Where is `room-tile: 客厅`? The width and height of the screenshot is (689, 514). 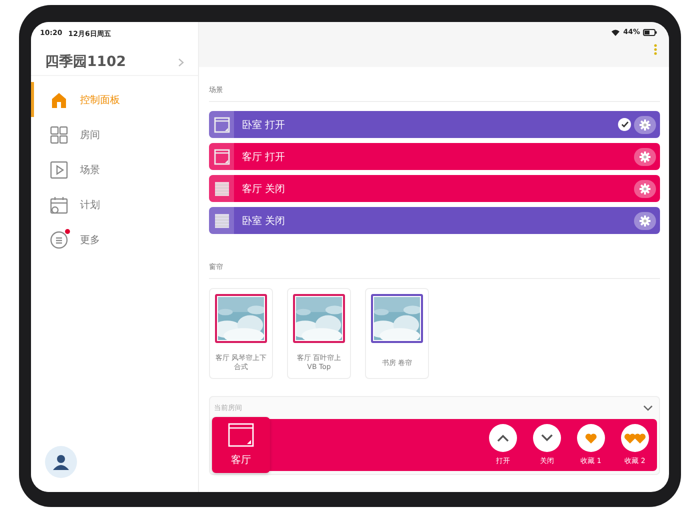
room-tile: 客厅 is located at coordinates (241, 445).